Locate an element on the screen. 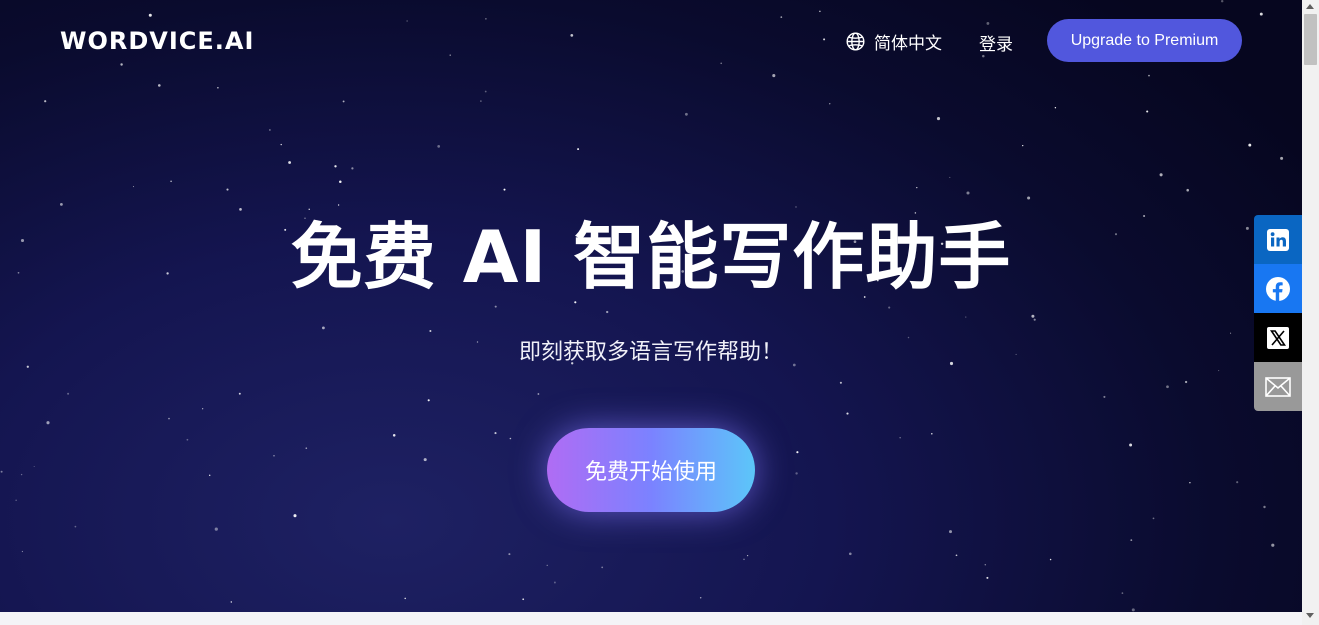 Image resolution: width=1319 pixels, height=625 pixels. share-facebook-button is located at coordinates (1278, 288).